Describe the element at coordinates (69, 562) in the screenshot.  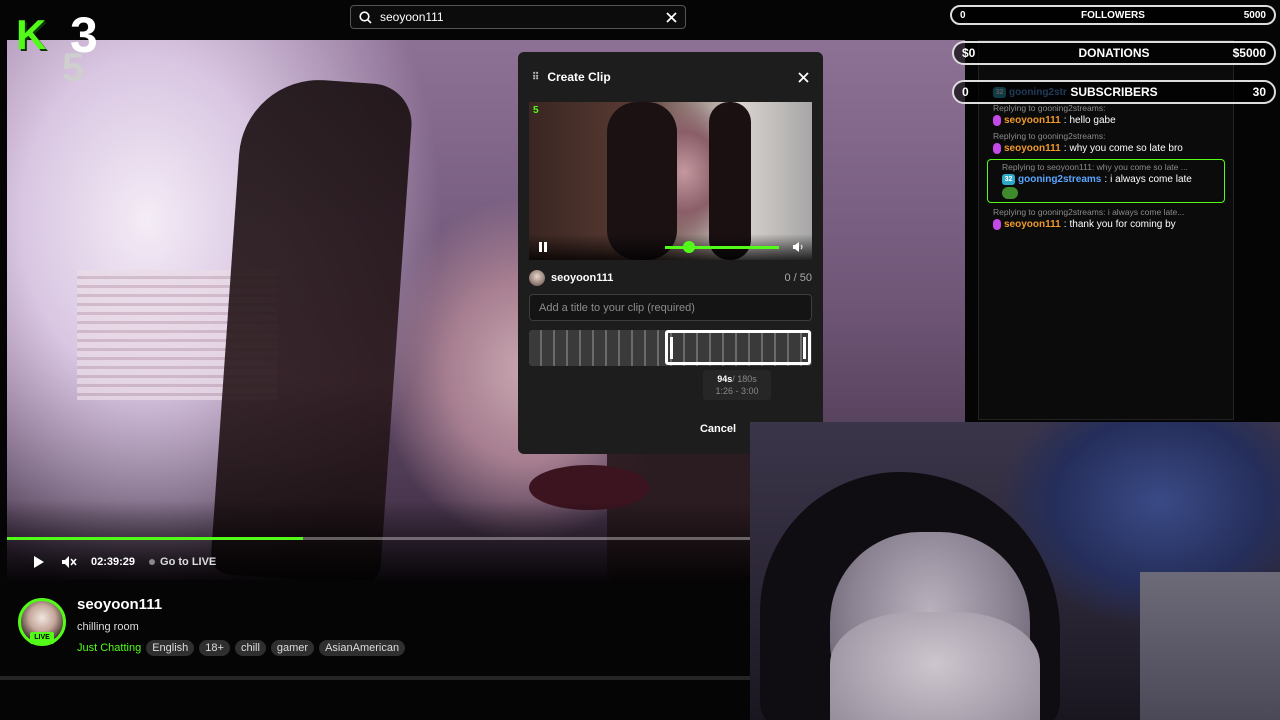
I see `mute-icon` at that location.